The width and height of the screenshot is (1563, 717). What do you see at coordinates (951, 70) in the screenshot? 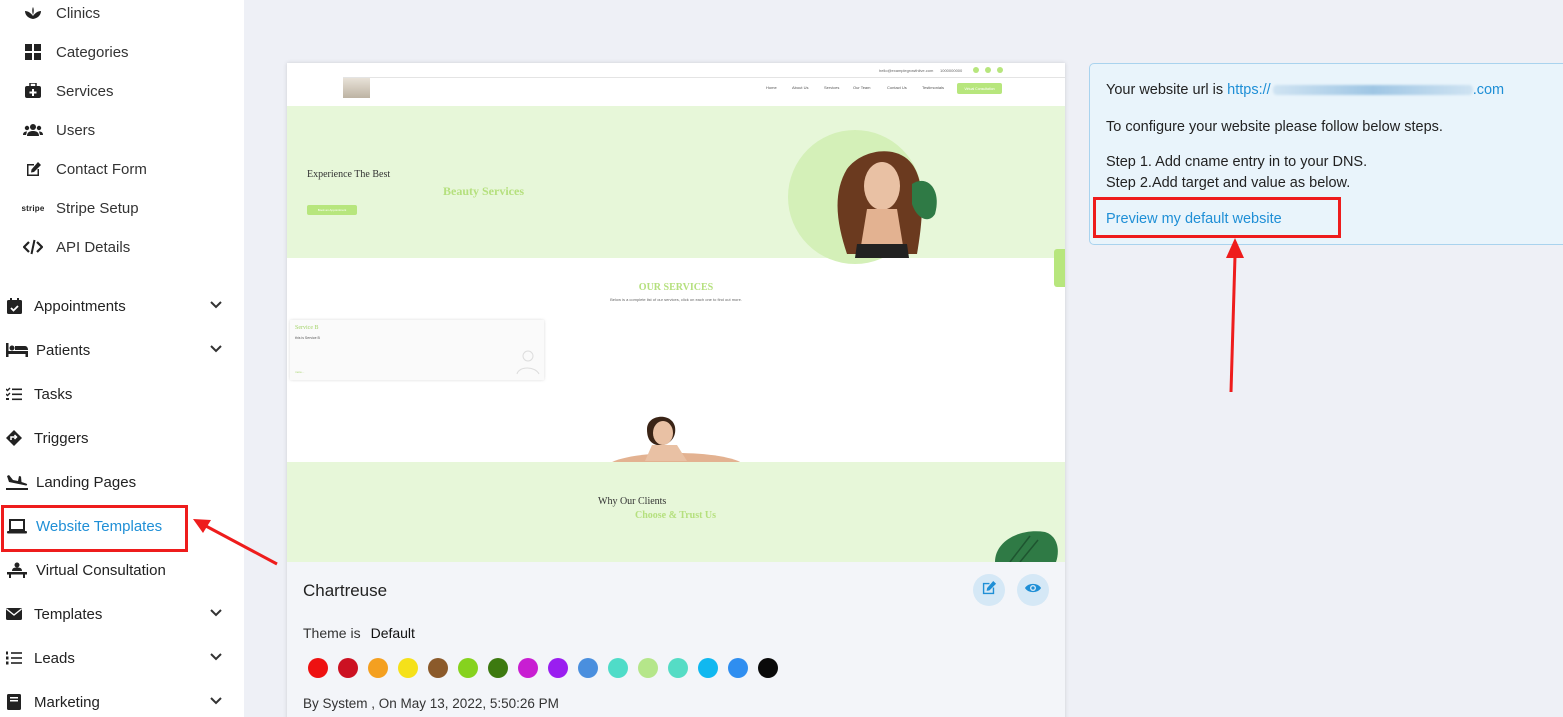
I see `preview-phone: 1000000000` at bounding box center [951, 70].